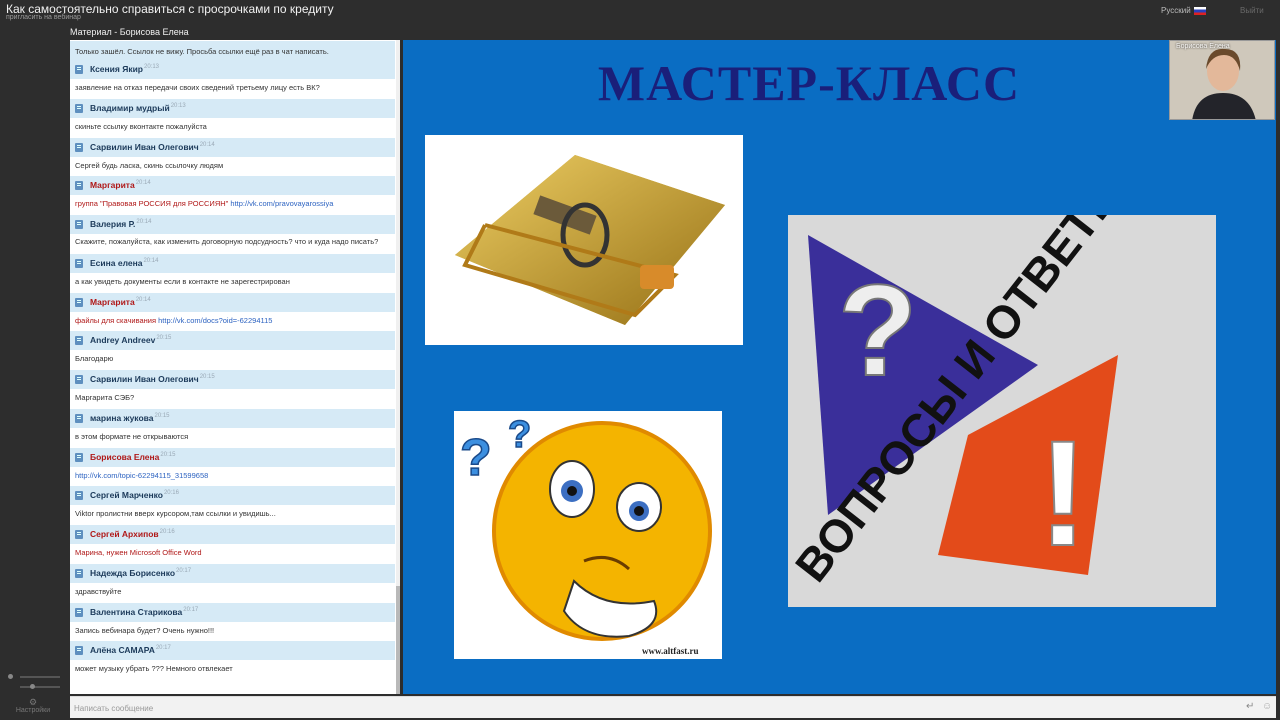 The image size is (1280, 720). What do you see at coordinates (232, 108) in the screenshot?
I see `chat-message-header: Владимир мудрый20:13` at bounding box center [232, 108].